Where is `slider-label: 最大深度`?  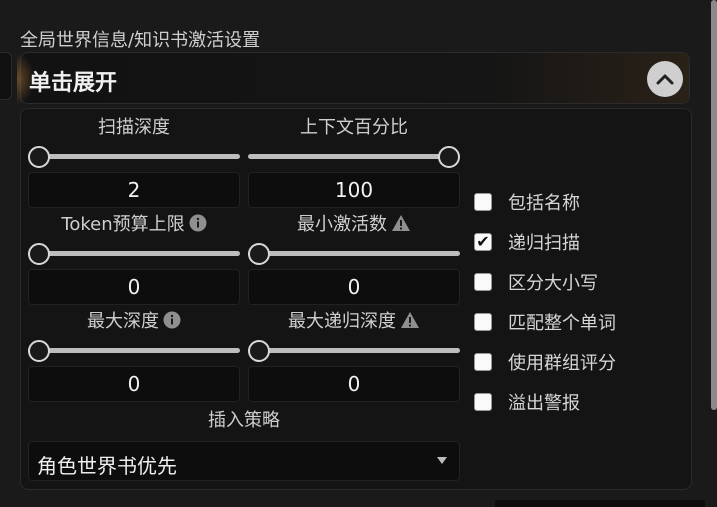
slider-label: 最大深度 is located at coordinates (134, 322).